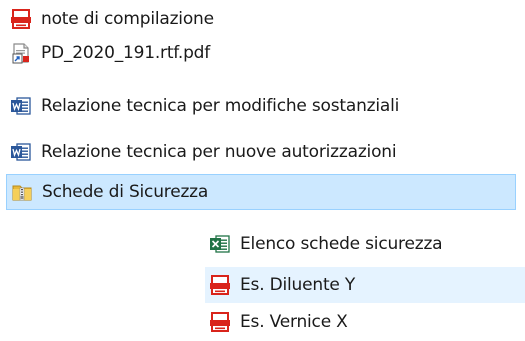 This screenshot has width=525, height=341. What do you see at coordinates (220, 244) in the screenshot?
I see `excel-spreadsheet-icon` at bounding box center [220, 244].